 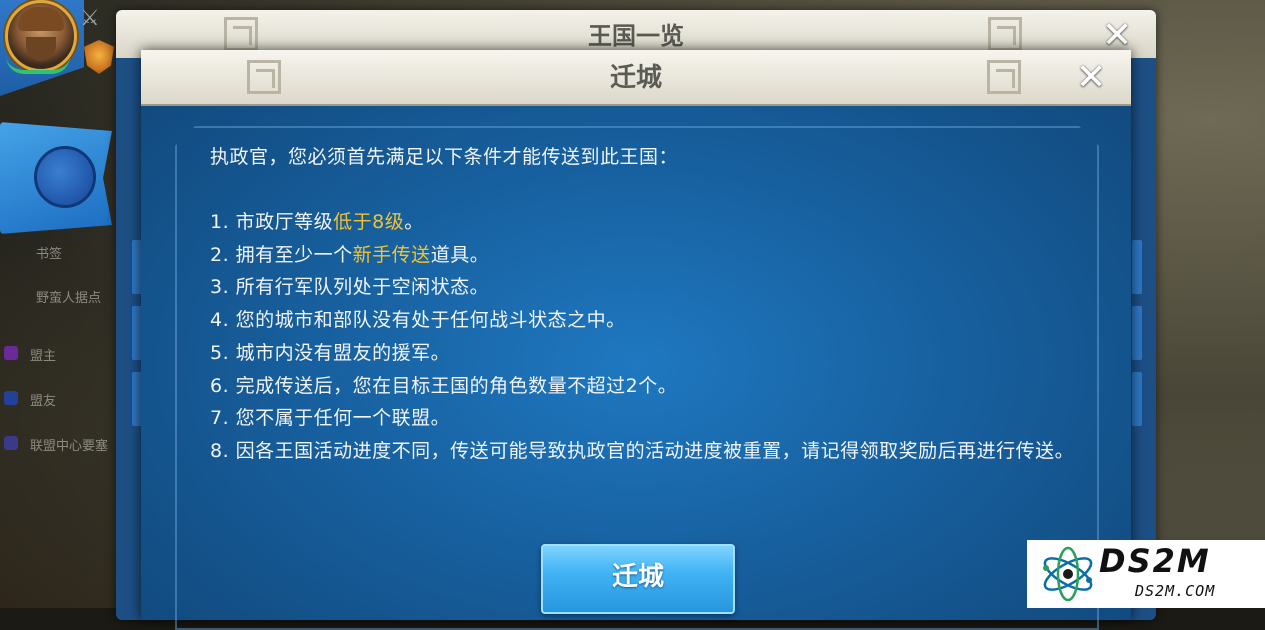 I want to click on relocate-dialog-header: 迁城 ✕, so click(x=636, y=78).